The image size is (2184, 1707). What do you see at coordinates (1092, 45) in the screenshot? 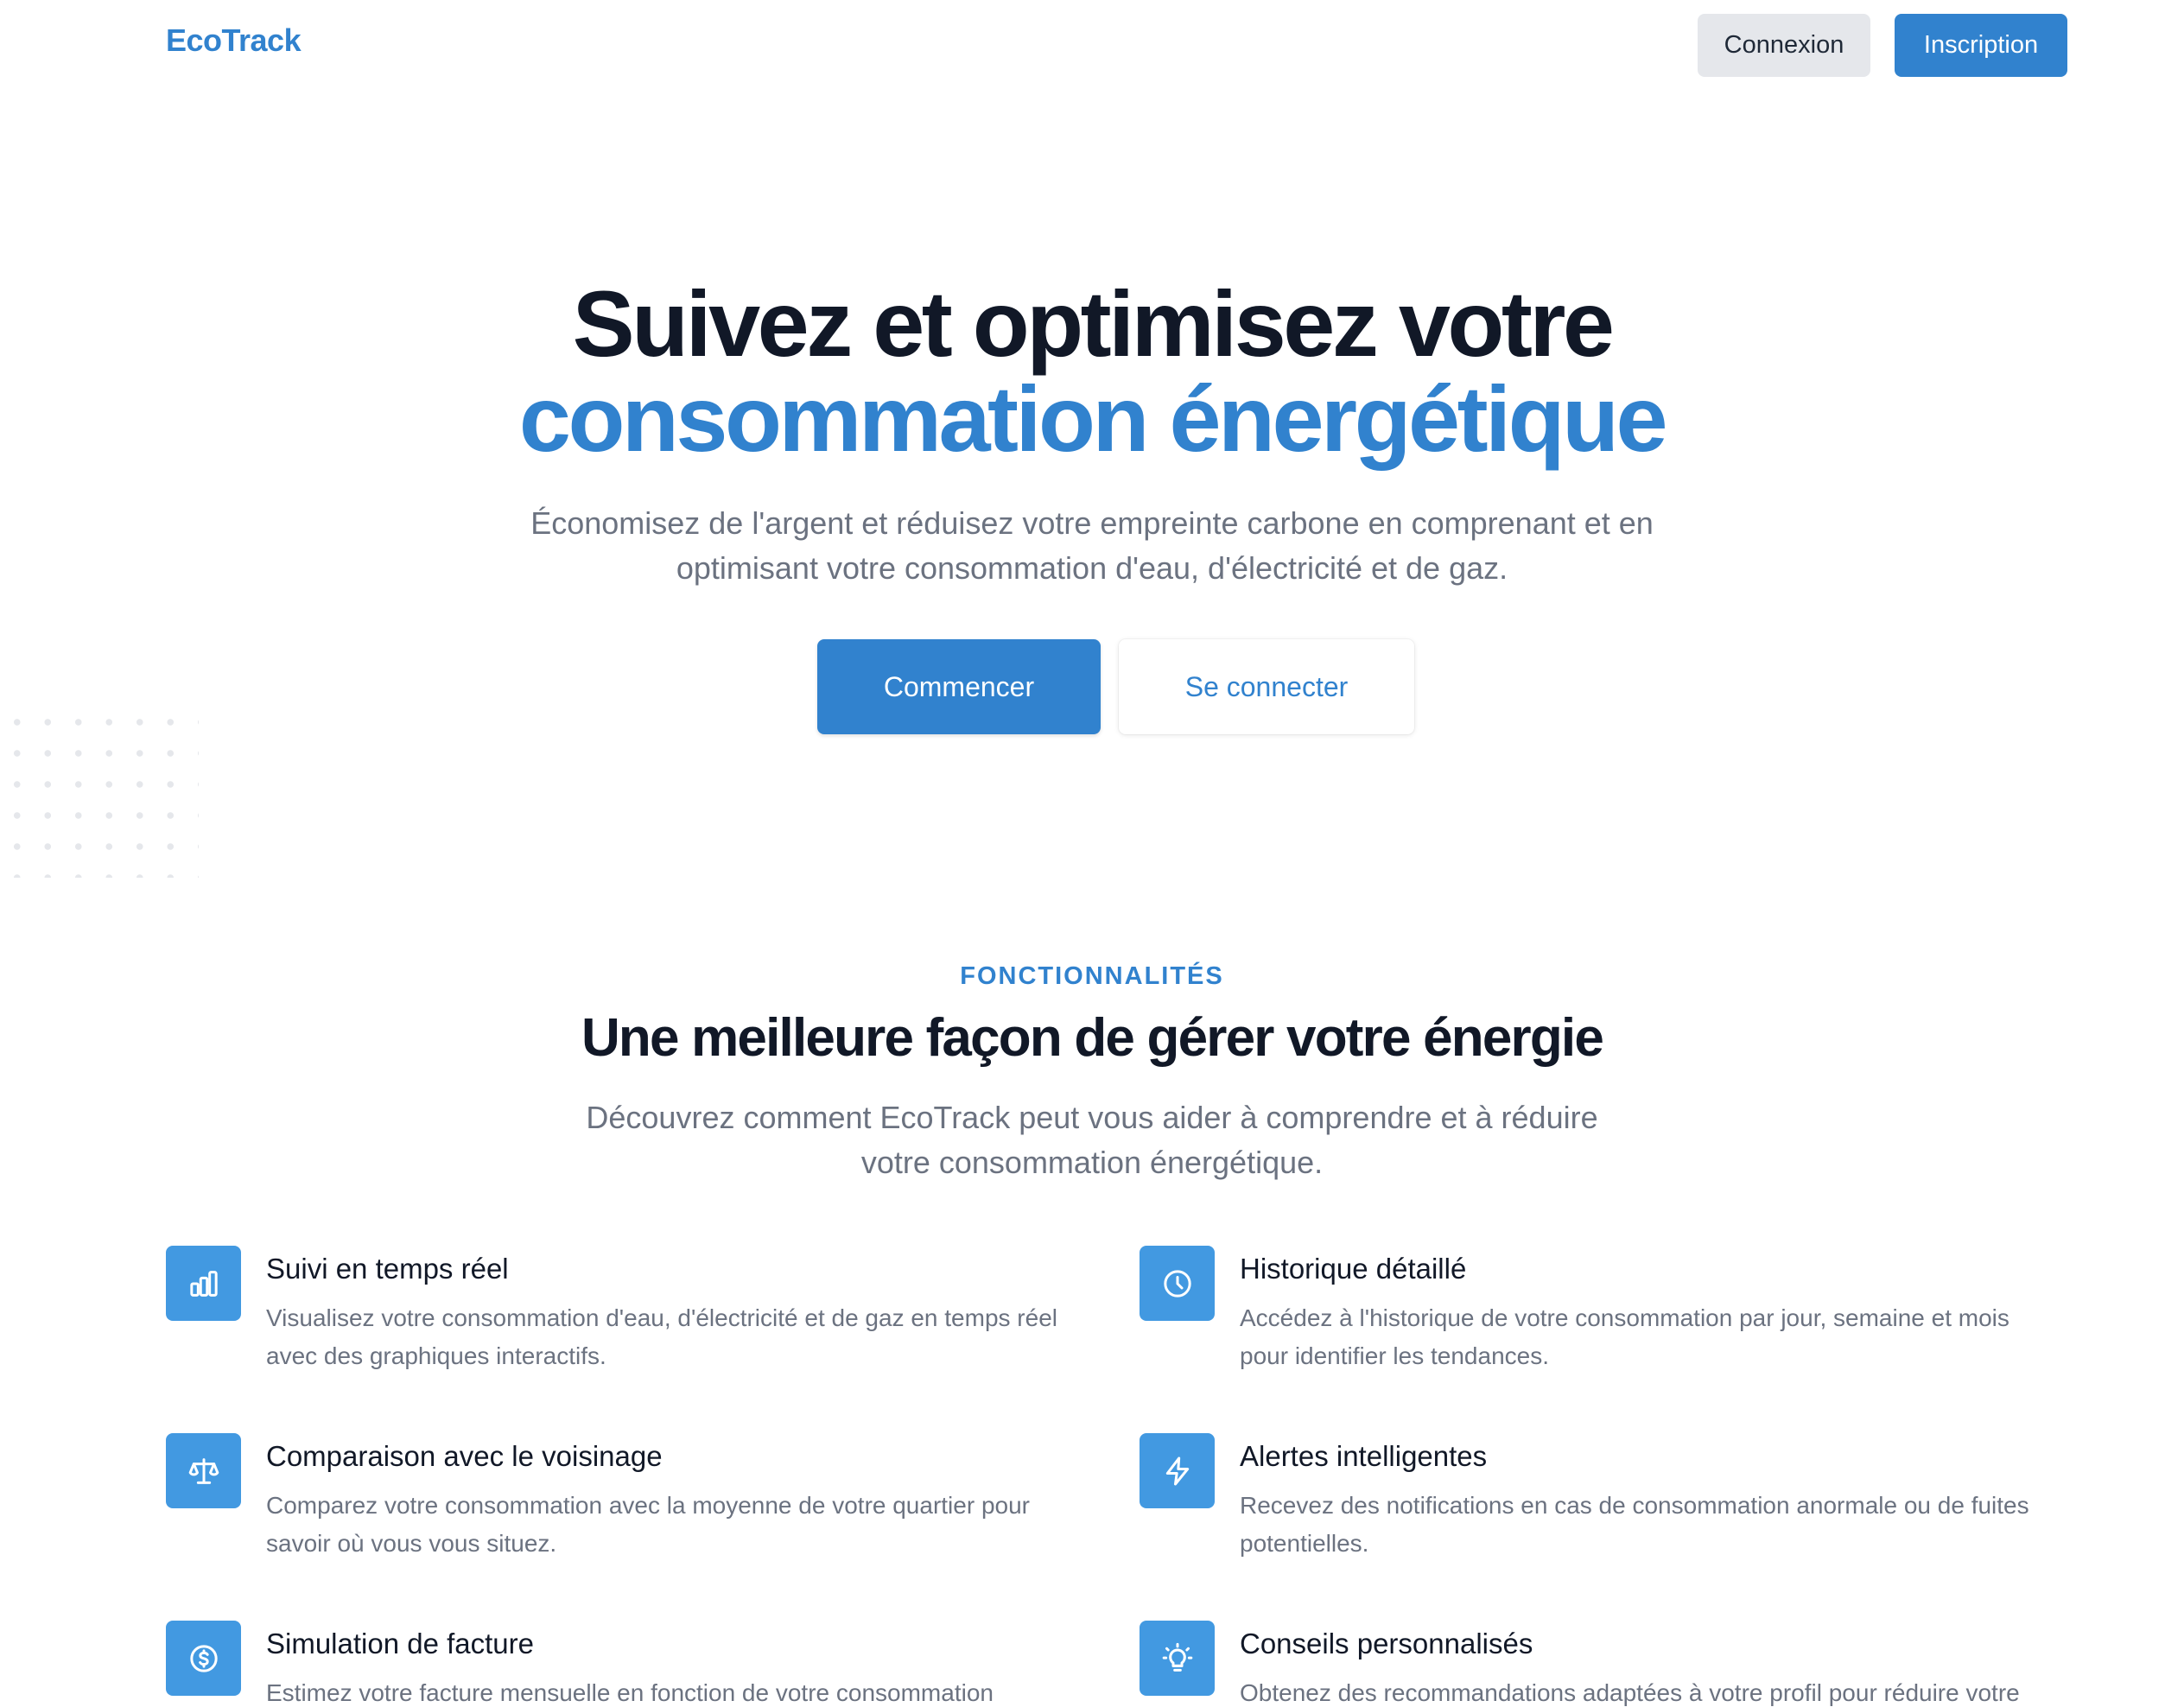
I see `top-navbar: EcoTrack Connexion Inscription` at bounding box center [1092, 45].